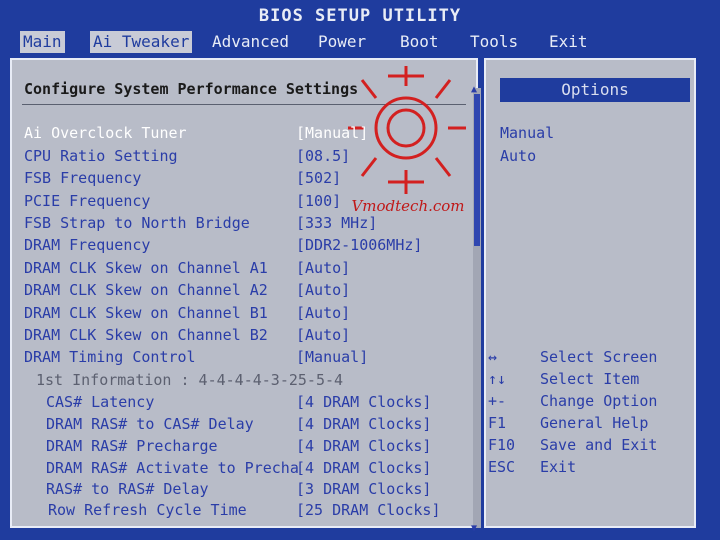 This screenshot has height=540, width=720. Describe the element at coordinates (599, 445) in the screenshot. I see `help-desc: Save and Exit` at that location.